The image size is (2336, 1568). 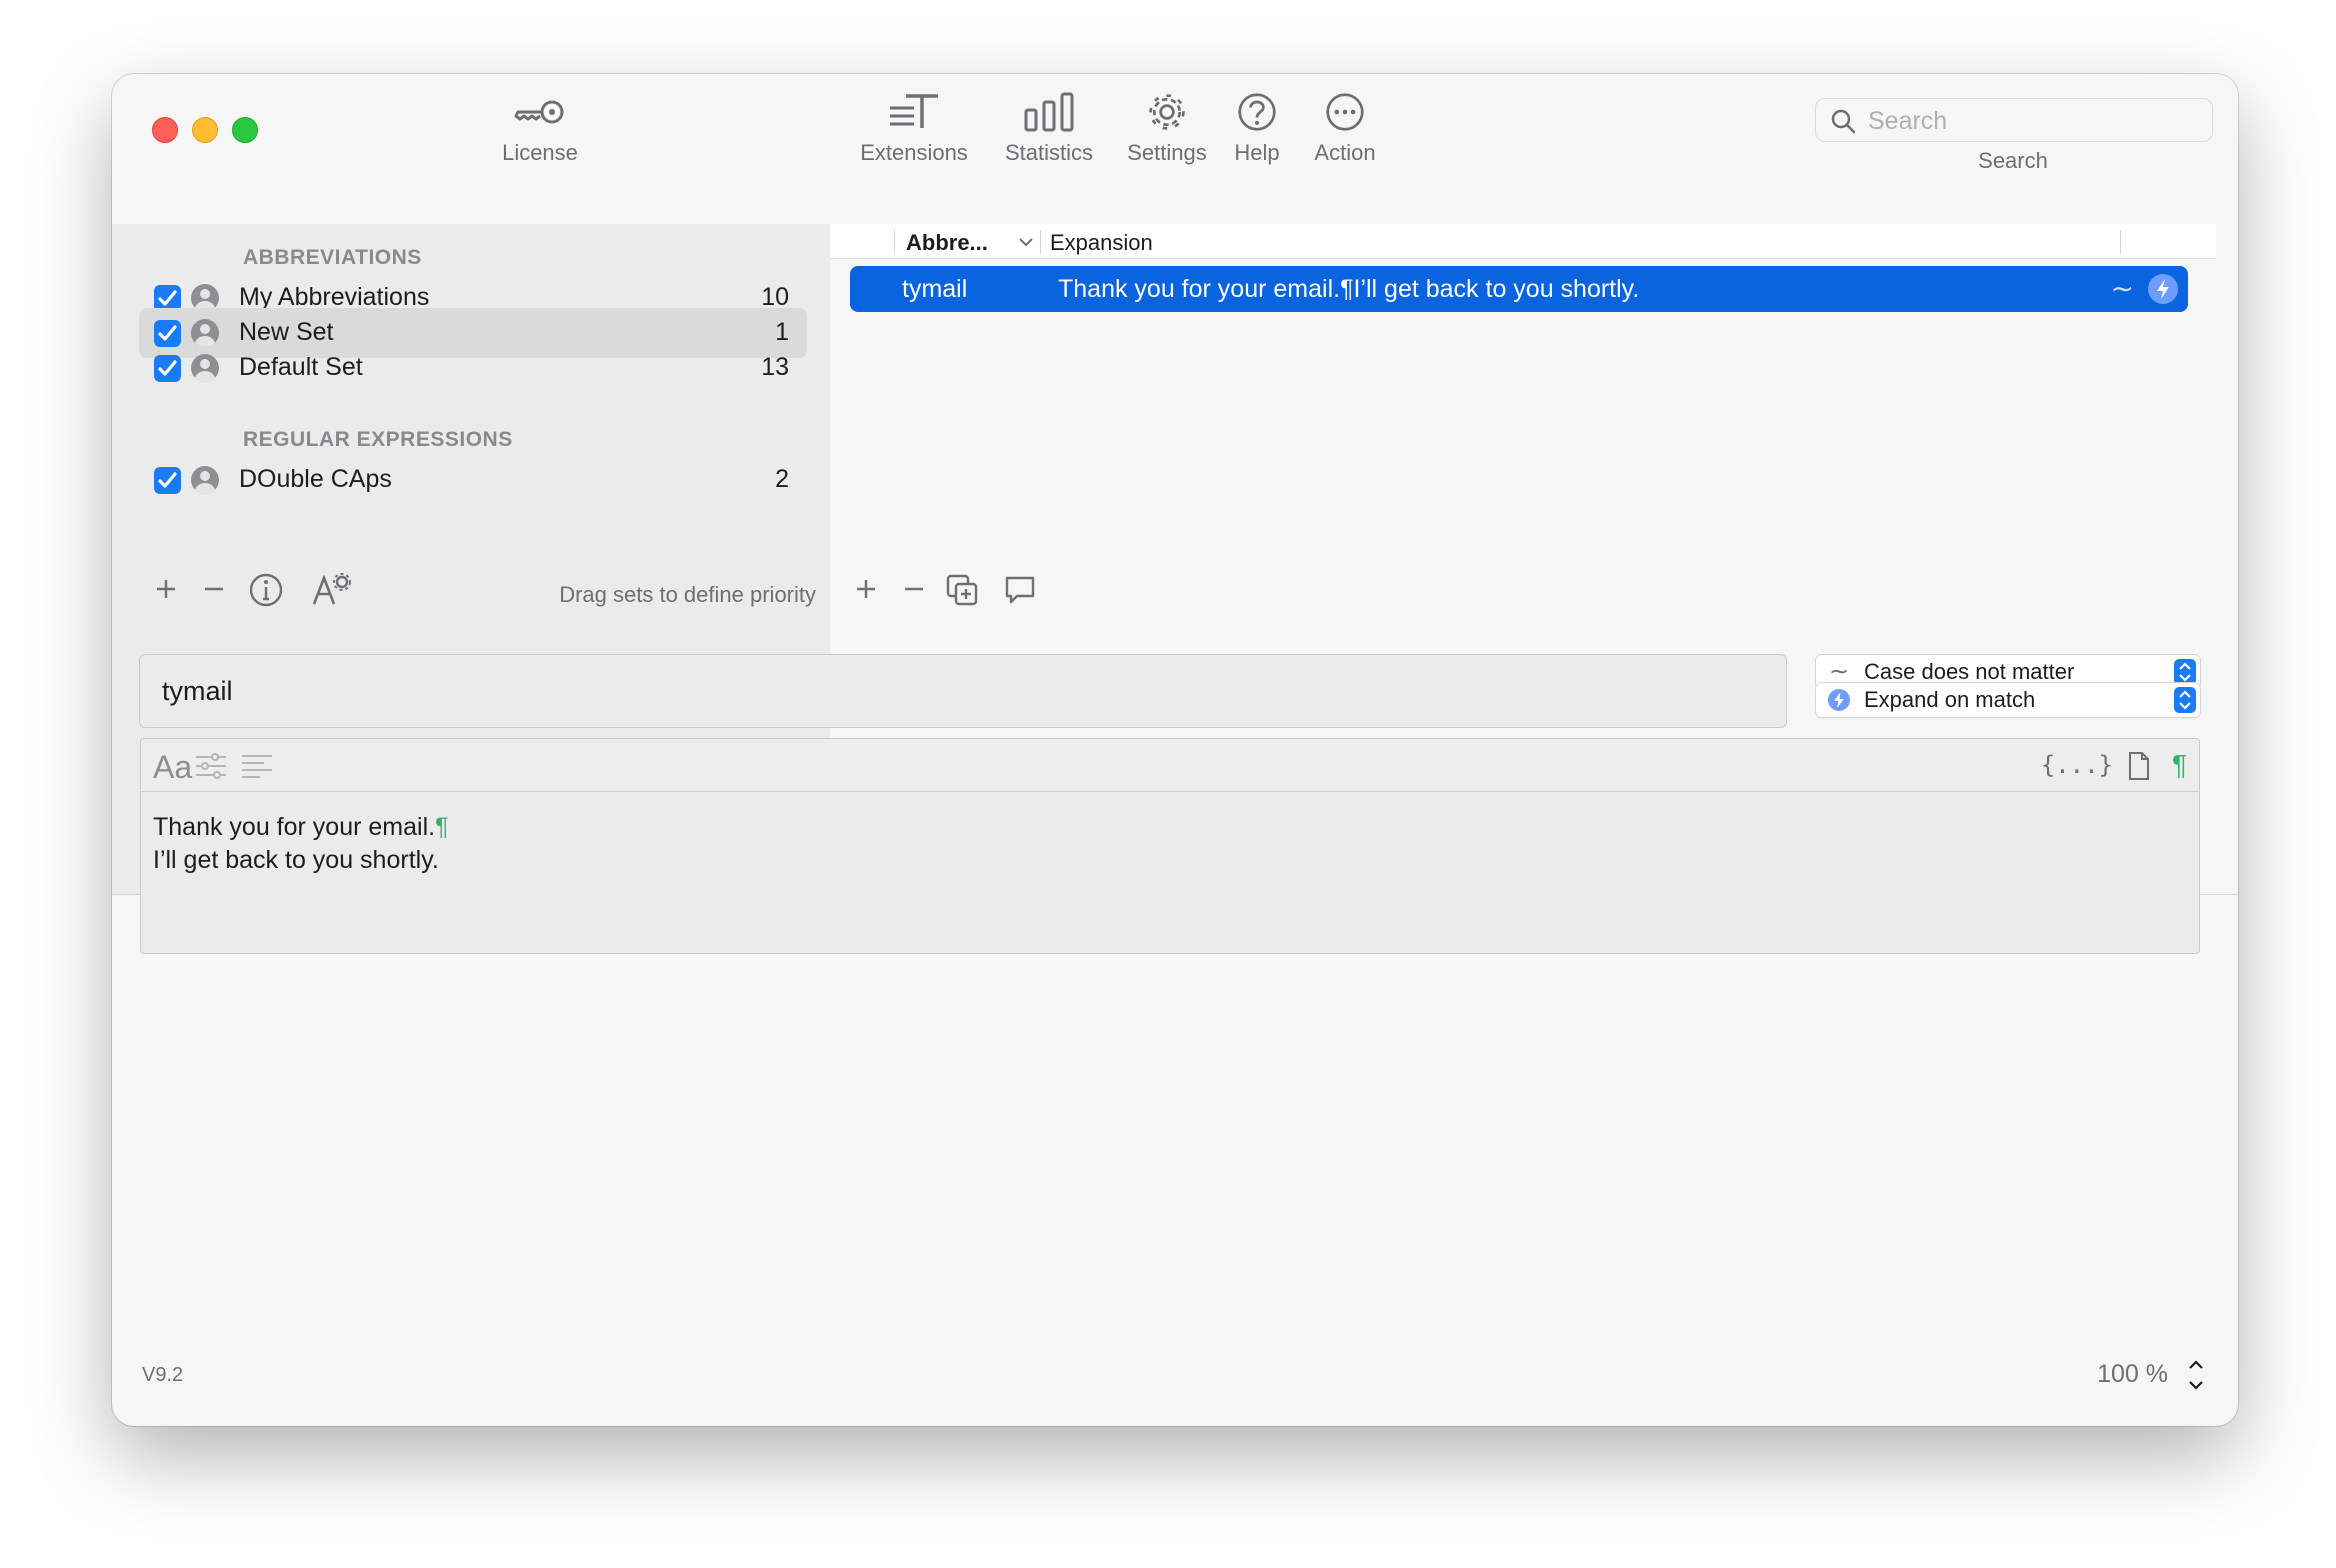 I want to click on abbreviation-field, so click(x=963, y=691).